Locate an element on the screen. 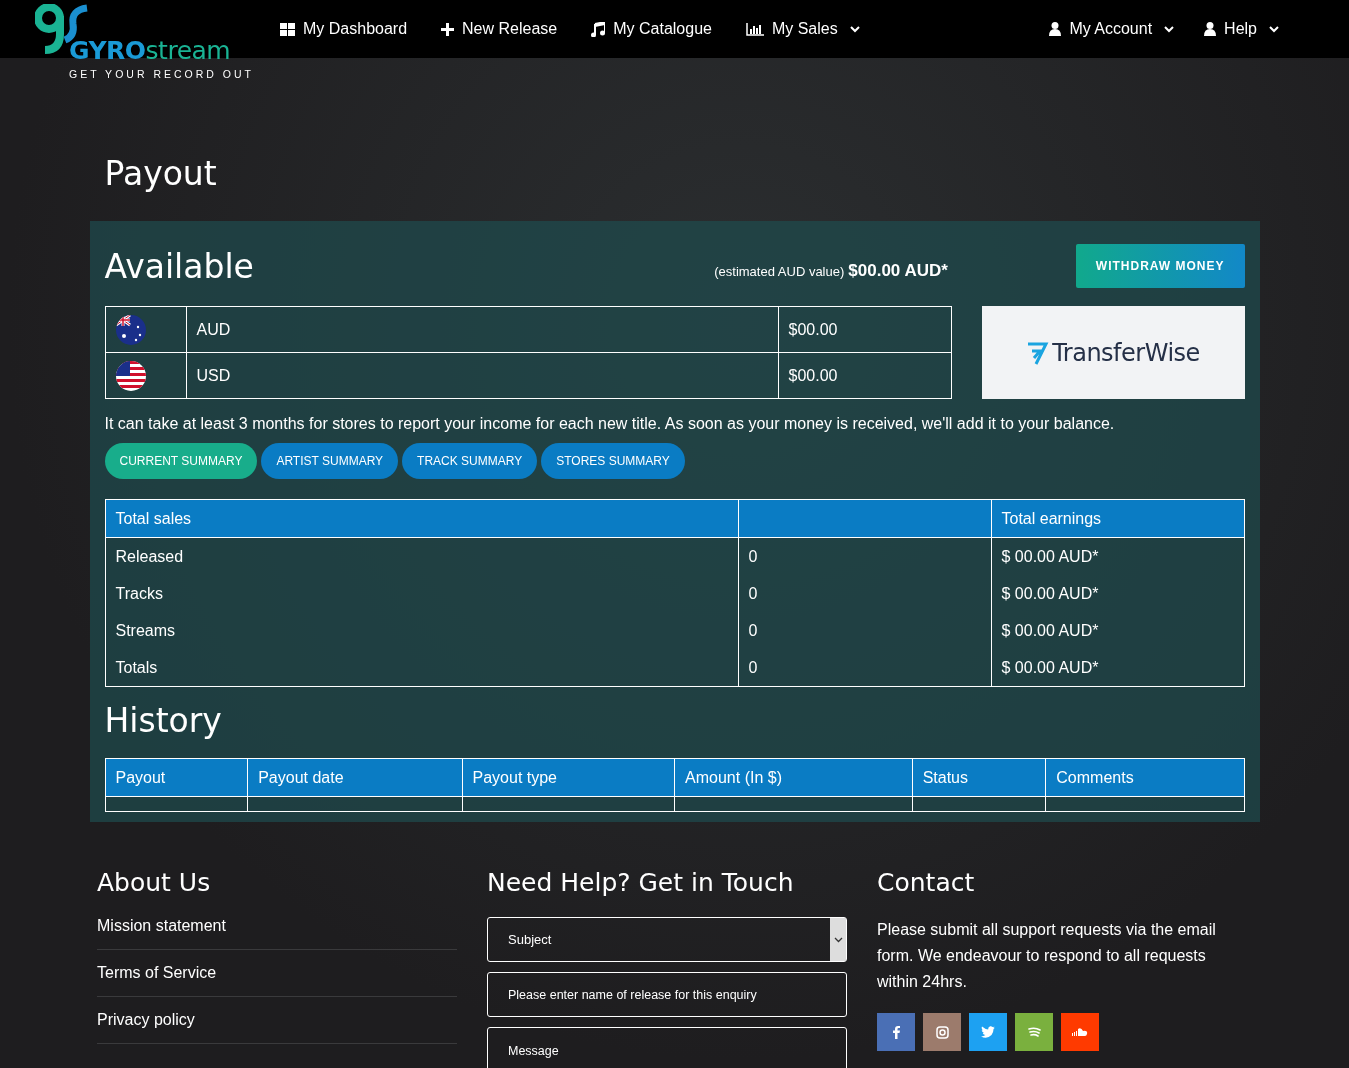 This screenshot has width=1349, height=1068. column-header: Total sales is located at coordinates (421, 518).